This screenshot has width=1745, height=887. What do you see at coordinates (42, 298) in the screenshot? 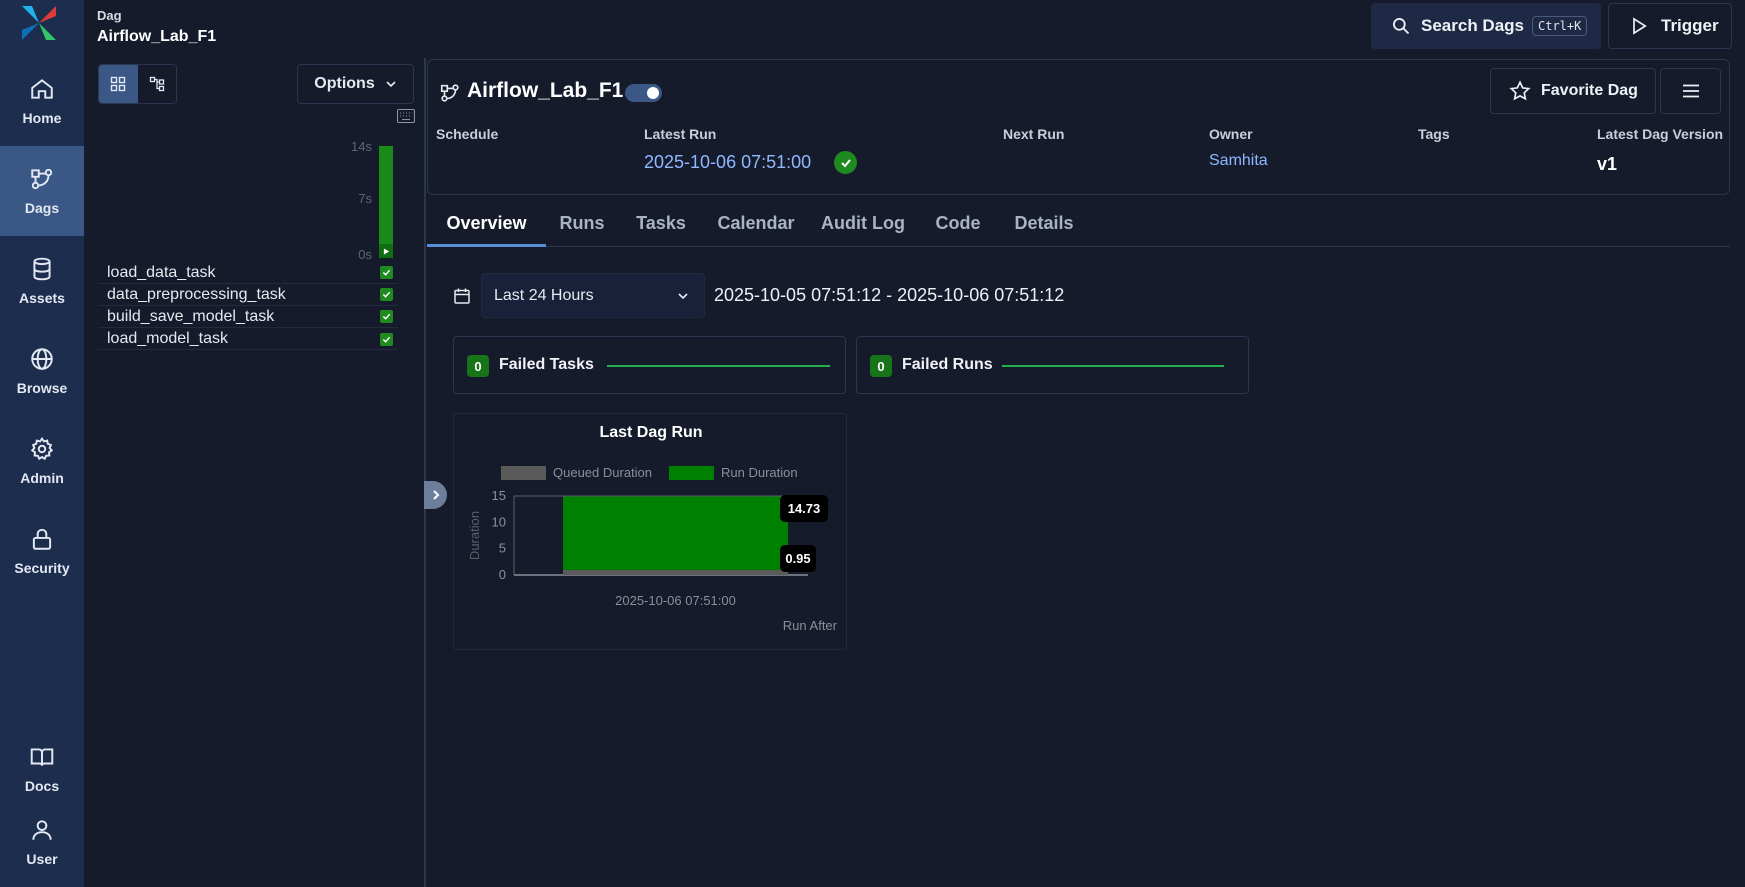
I see `nav-assets-label: Assets` at bounding box center [42, 298].